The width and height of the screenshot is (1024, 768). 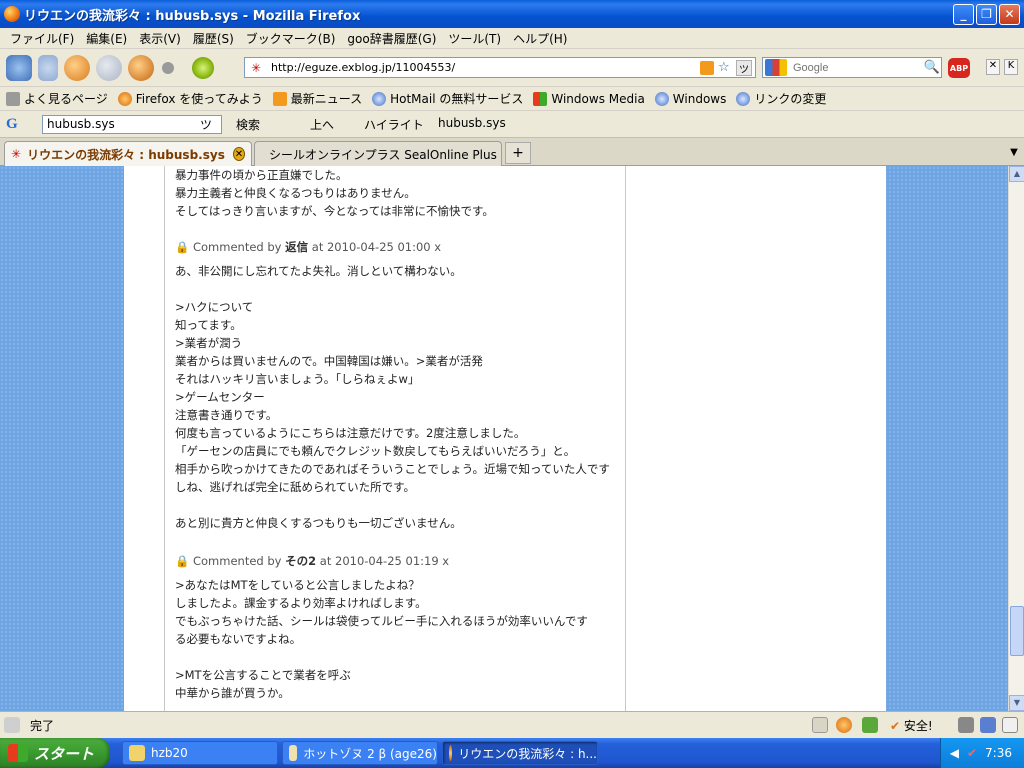 I want to click on comment-text-line: >あなたはMTをしていると公言しましたよね？, so click(x=297, y=585).